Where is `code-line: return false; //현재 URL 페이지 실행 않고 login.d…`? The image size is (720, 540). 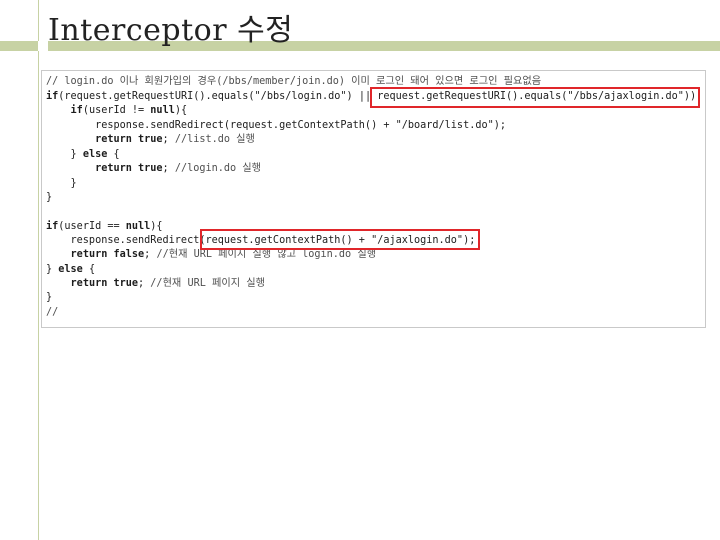
code-line: return false; //현재 URL 페이지 실행 않고 login.d… is located at coordinates (223, 254).